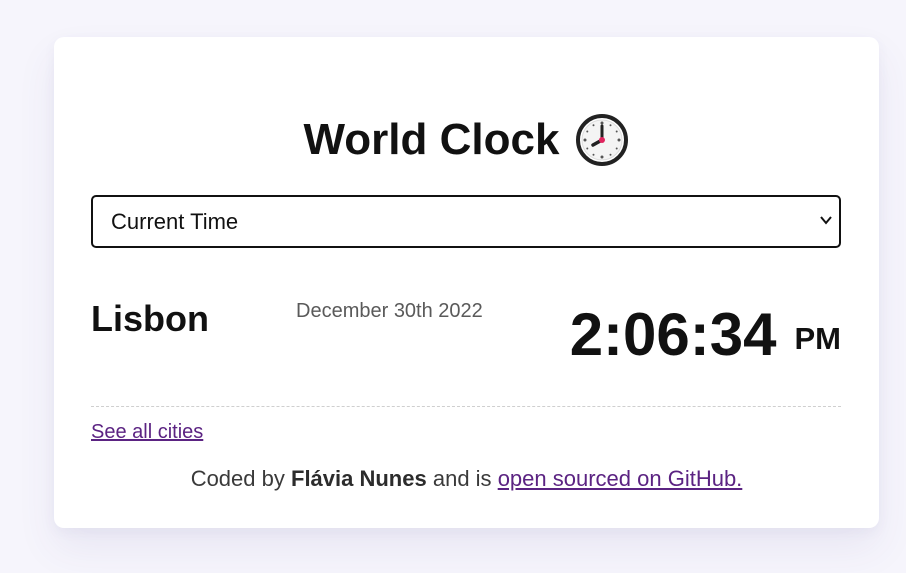 The width and height of the screenshot is (906, 573). Describe the element at coordinates (602, 140) in the screenshot. I see `clock-face-icon` at that location.